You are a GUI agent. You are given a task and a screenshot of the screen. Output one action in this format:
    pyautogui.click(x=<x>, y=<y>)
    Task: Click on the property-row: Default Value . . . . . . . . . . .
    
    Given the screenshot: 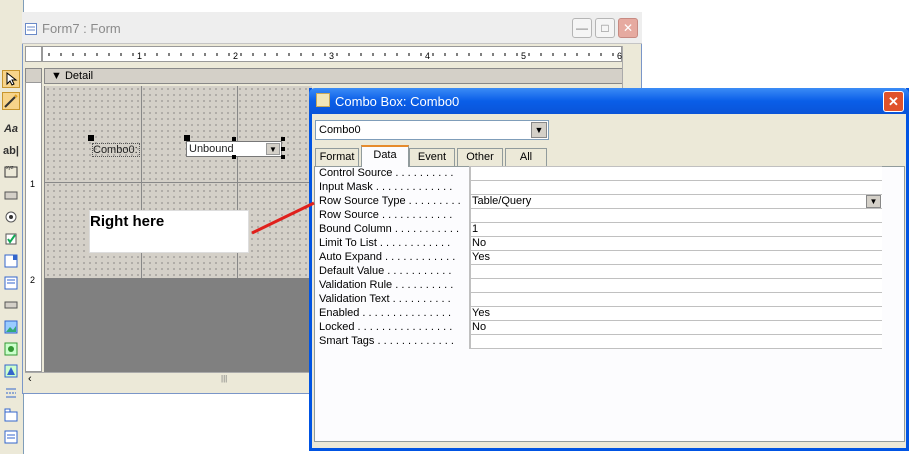 What is the action you would take?
    pyautogui.click(x=600, y=272)
    